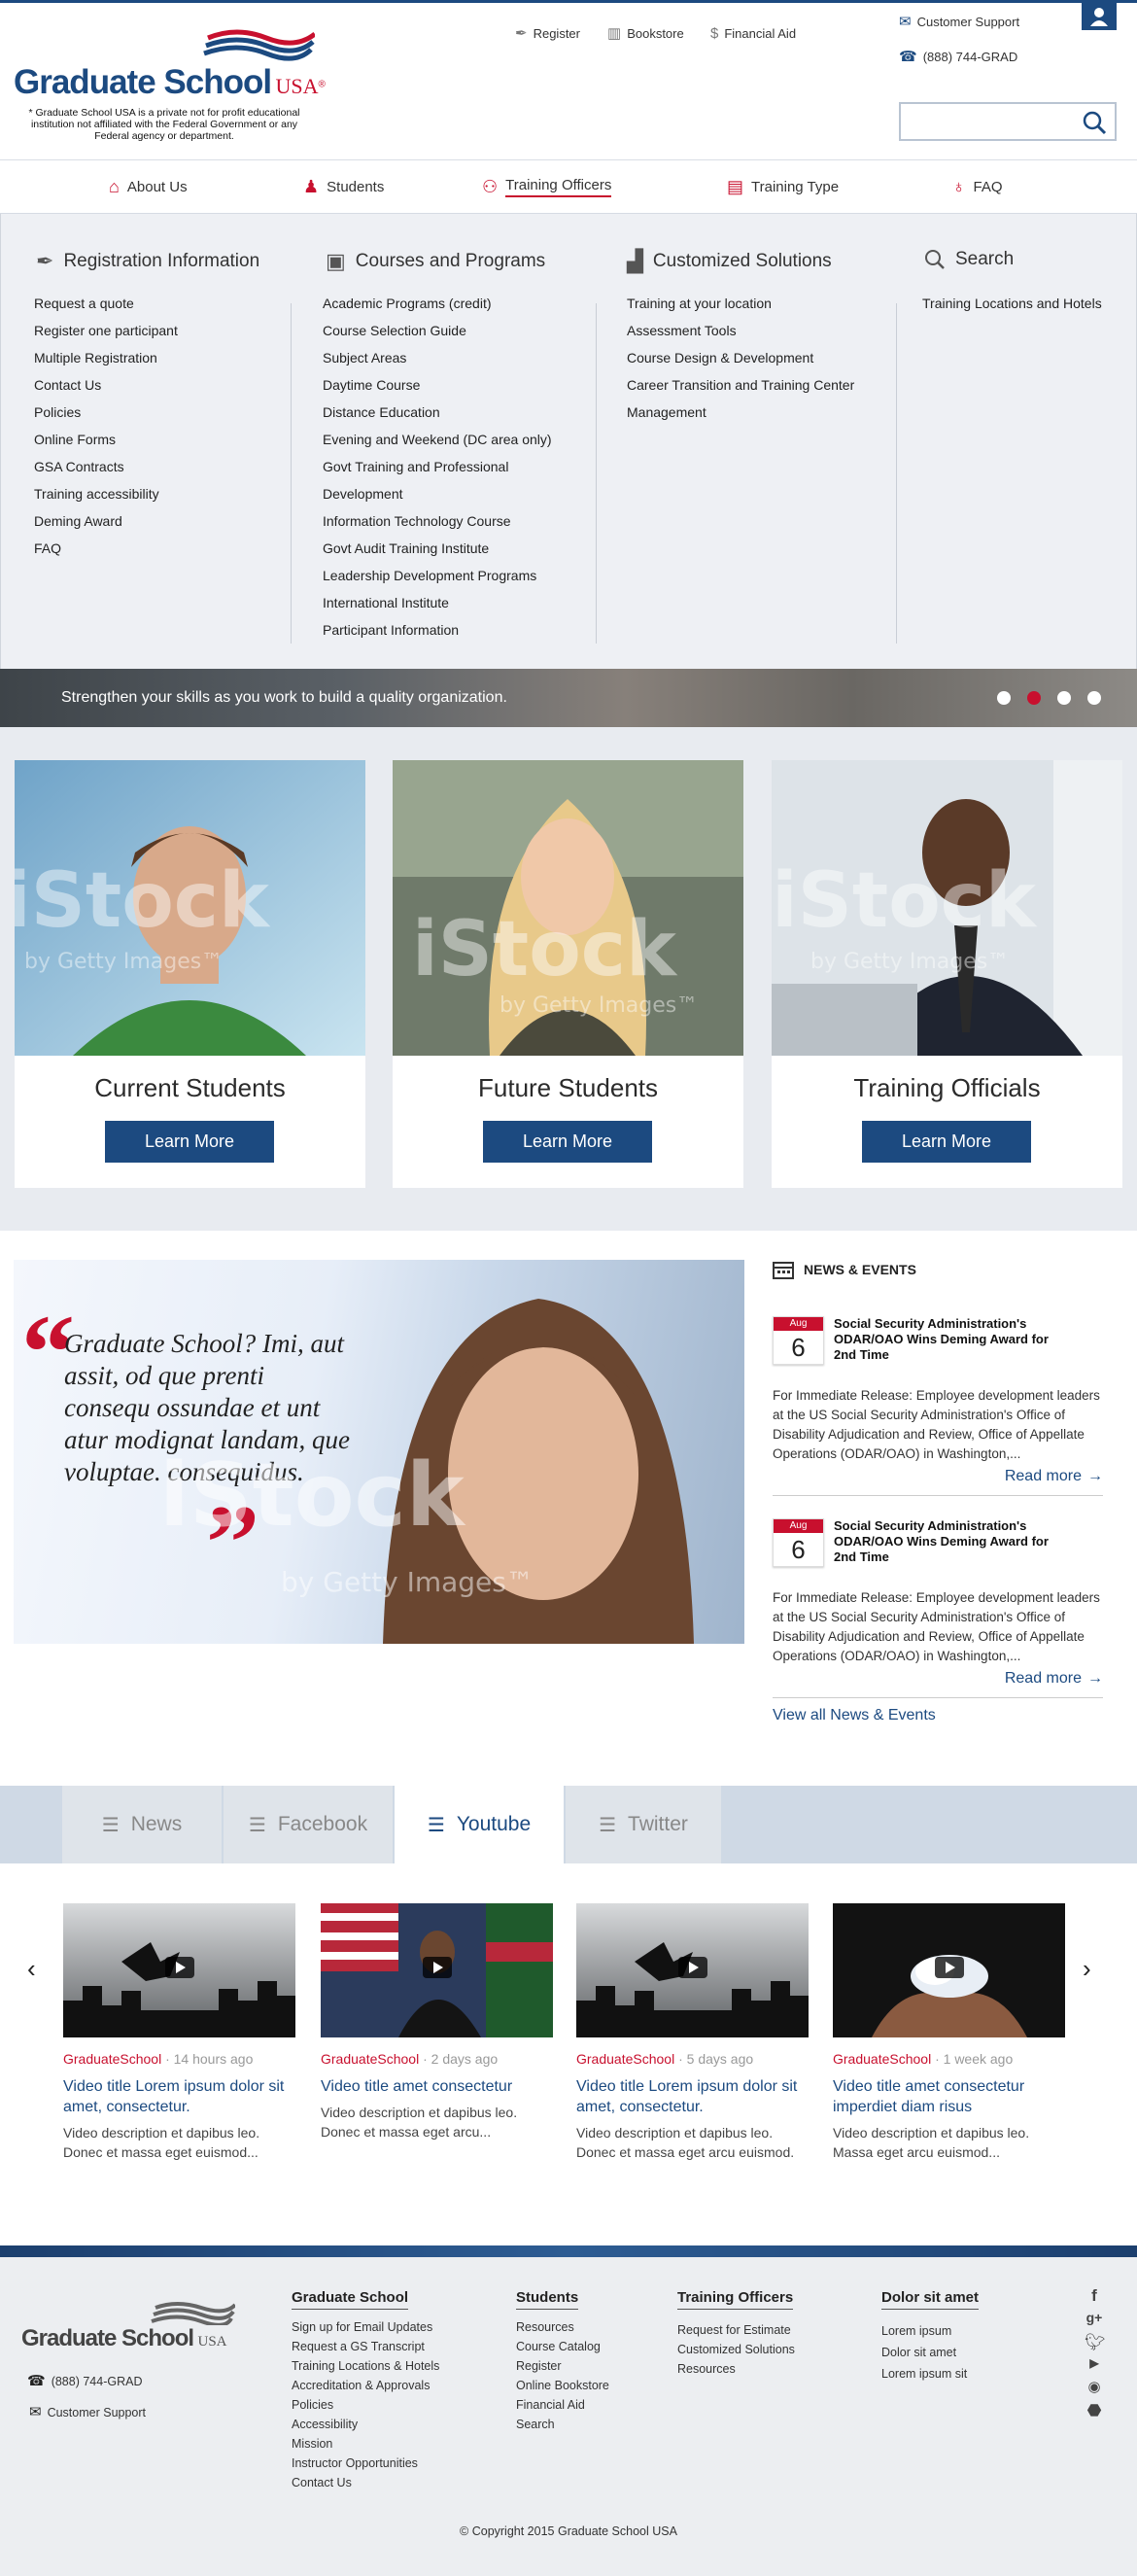 The width and height of the screenshot is (1137, 2576). I want to click on mega-link: Distance Education, so click(437, 412).